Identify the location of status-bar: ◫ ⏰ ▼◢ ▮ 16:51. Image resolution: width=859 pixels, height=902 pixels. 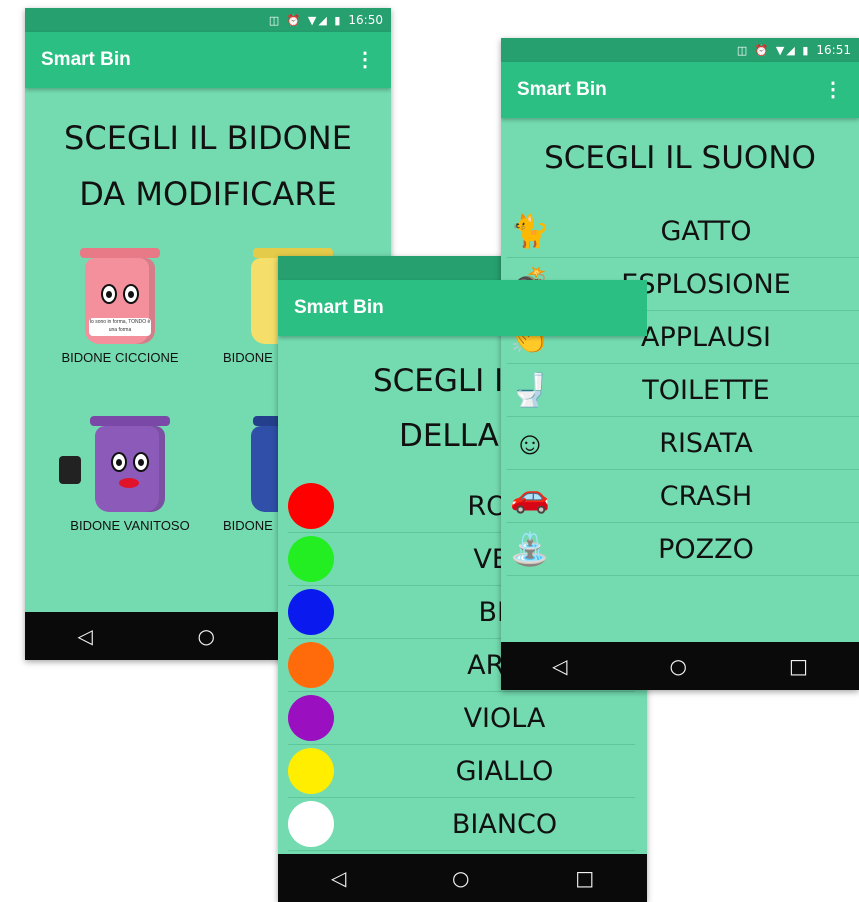
(680, 50).